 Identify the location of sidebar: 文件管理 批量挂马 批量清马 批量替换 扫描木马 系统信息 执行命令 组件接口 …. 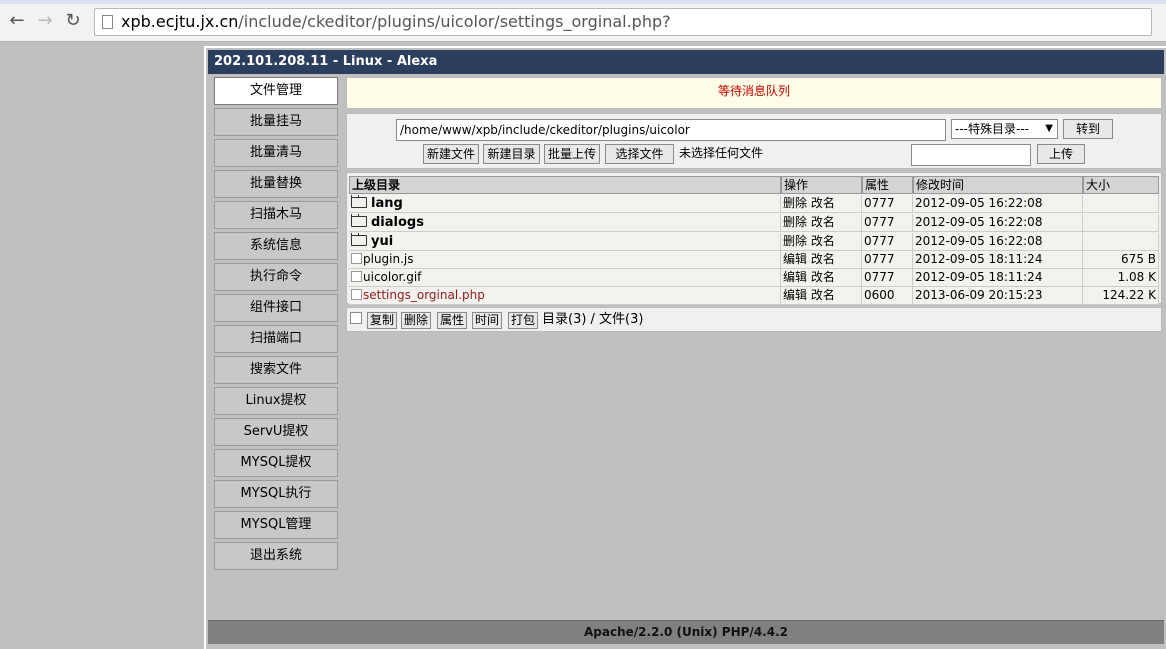
(277, 325).